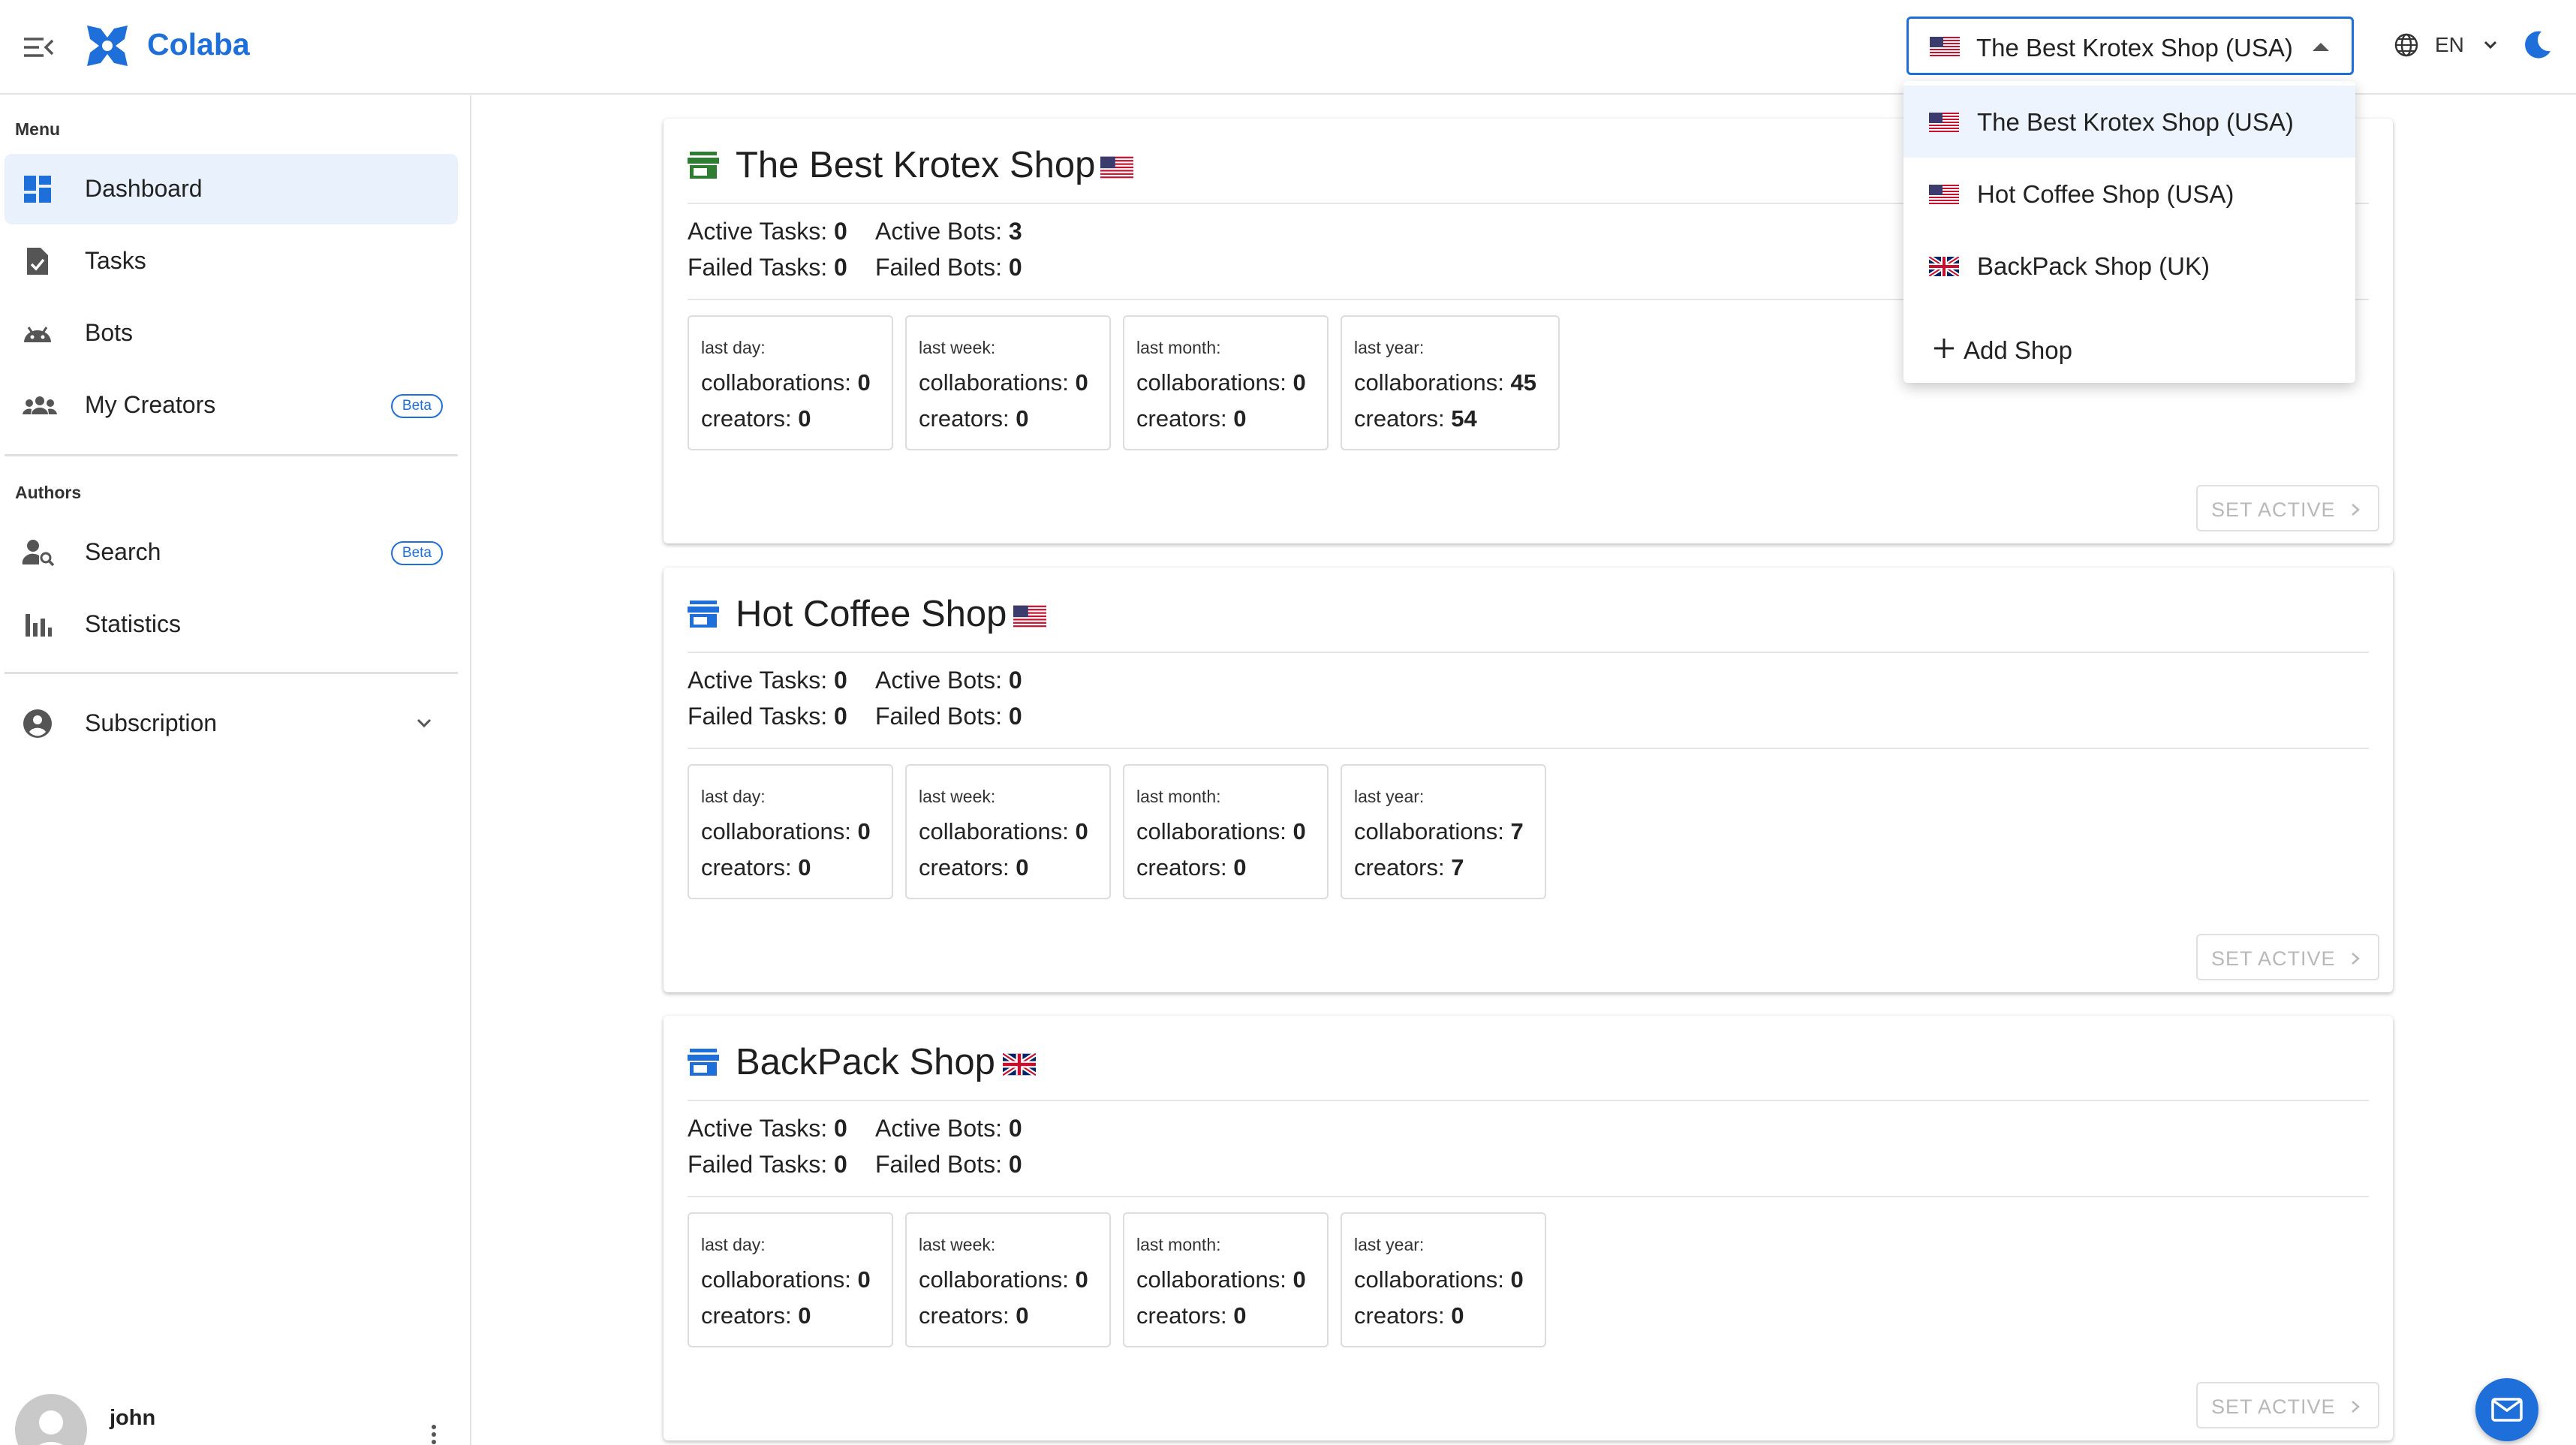 The image size is (2576, 1445). I want to click on globe-icon, so click(2406, 45).